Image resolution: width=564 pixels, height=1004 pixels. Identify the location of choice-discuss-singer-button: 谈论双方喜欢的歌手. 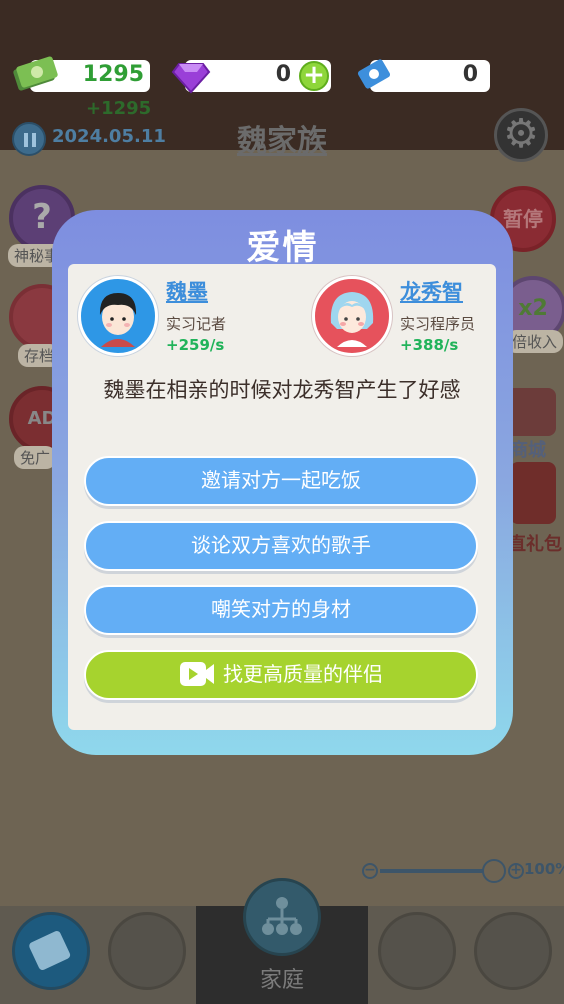
(281, 546).